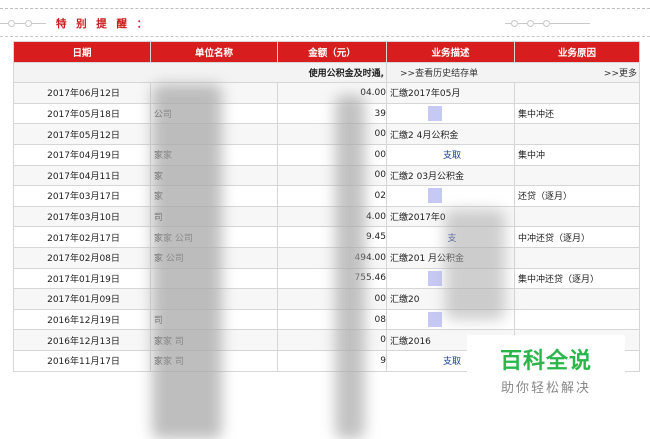 This screenshot has height=439, width=650. What do you see at coordinates (82, 257) in the screenshot?
I see `date-cell: 2017年02月08日` at bounding box center [82, 257].